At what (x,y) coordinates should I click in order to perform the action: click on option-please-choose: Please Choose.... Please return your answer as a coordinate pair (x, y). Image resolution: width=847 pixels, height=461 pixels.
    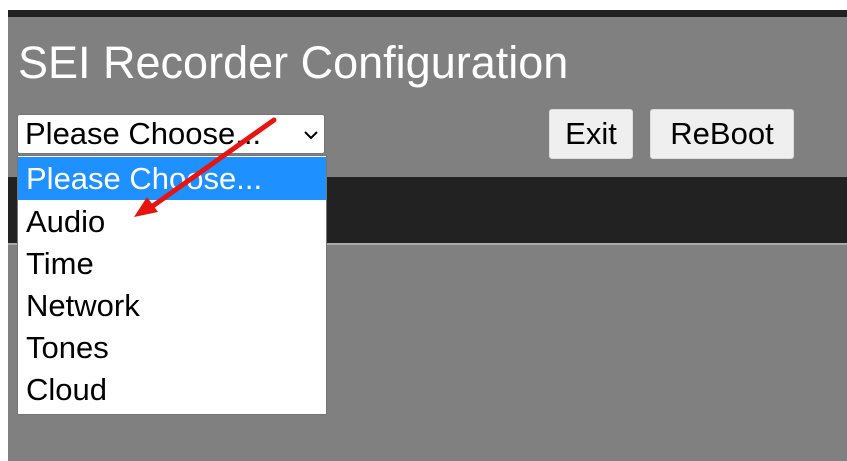
    Looking at the image, I should click on (172, 178).